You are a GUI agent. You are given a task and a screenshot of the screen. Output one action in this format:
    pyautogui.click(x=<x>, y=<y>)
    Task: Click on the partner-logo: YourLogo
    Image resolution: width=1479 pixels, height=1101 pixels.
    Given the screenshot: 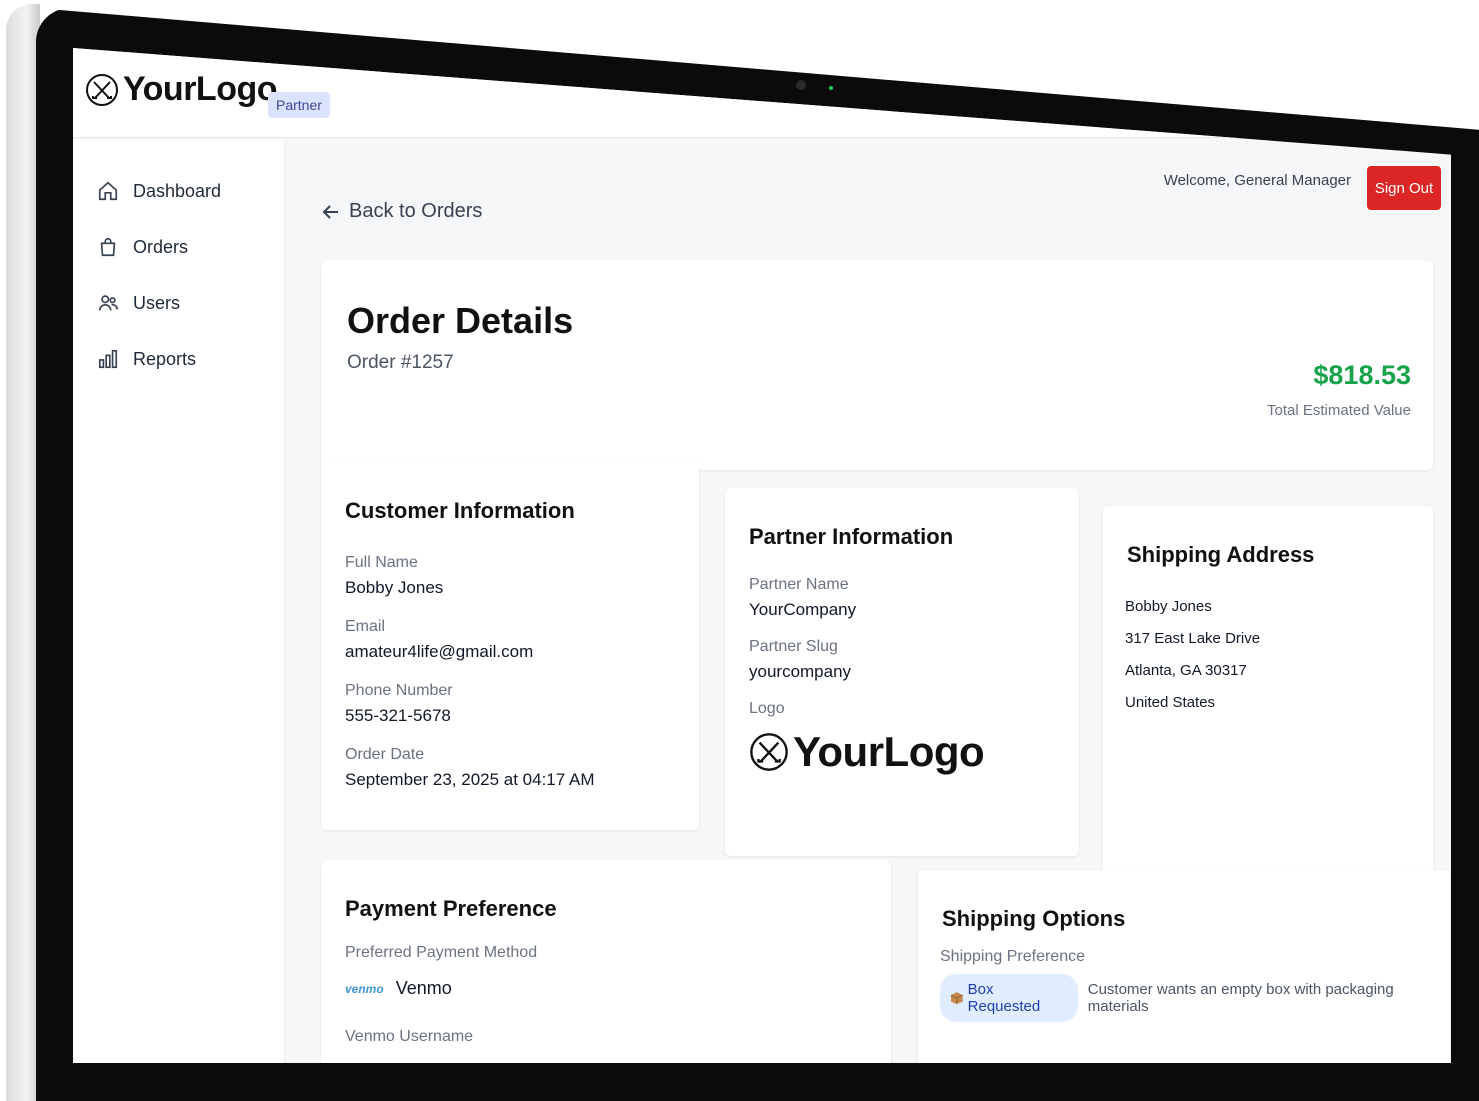 What is the action you would take?
    pyautogui.click(x=867, y=752)
    